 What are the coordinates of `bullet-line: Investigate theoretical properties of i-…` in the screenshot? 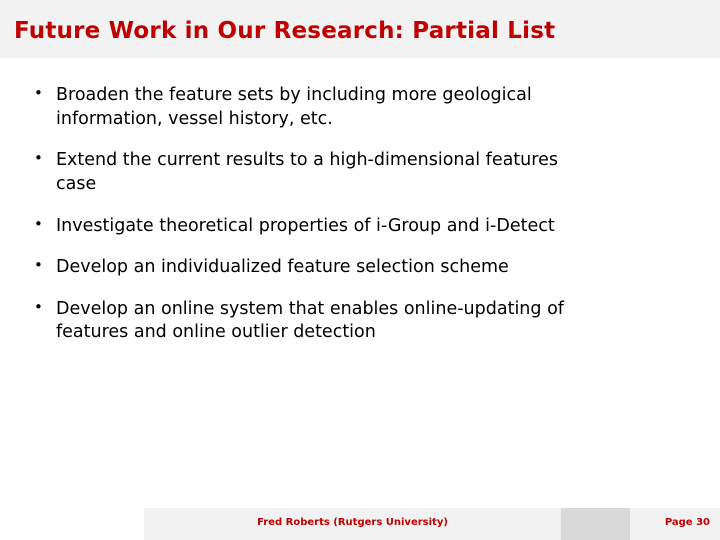 It's located at (305, 225).